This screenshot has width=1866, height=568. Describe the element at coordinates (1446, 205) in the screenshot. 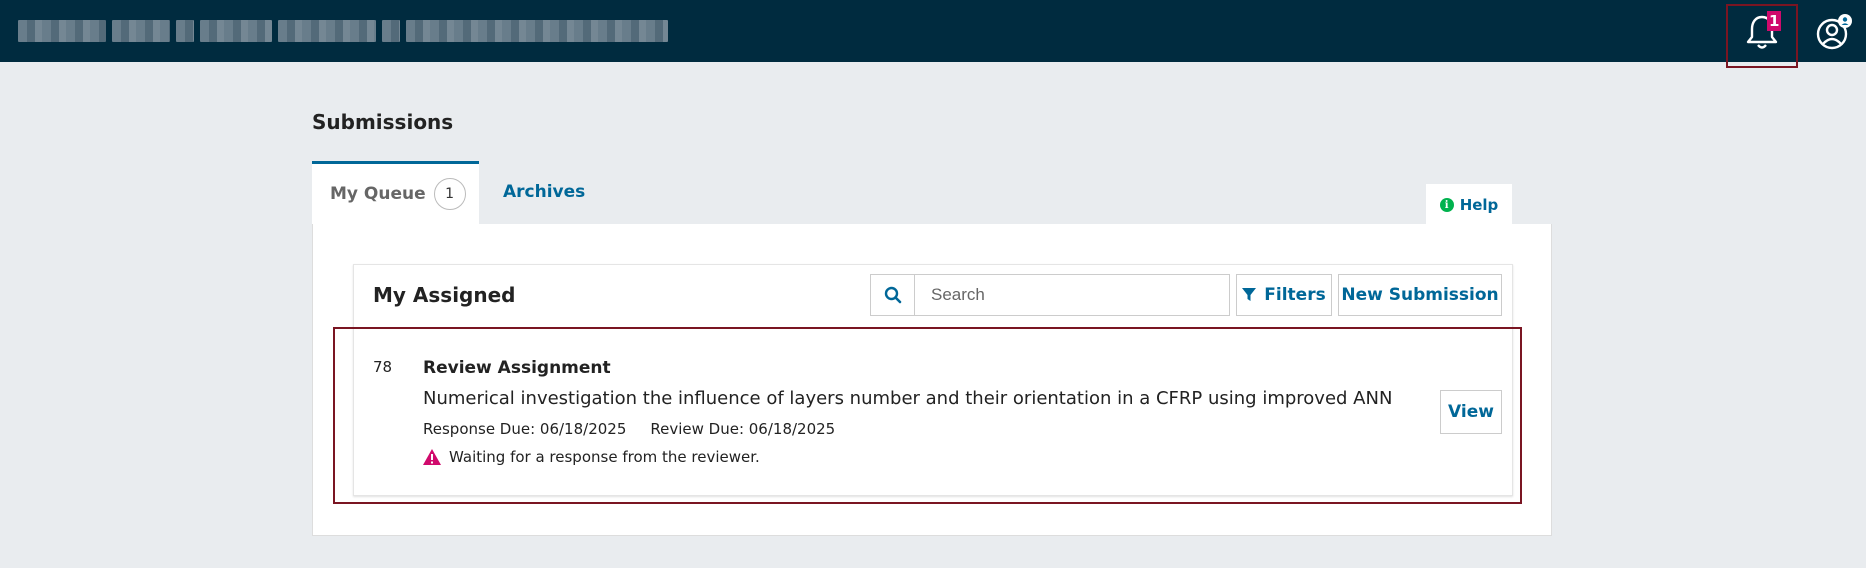

I see `info-icon: i` at that location.